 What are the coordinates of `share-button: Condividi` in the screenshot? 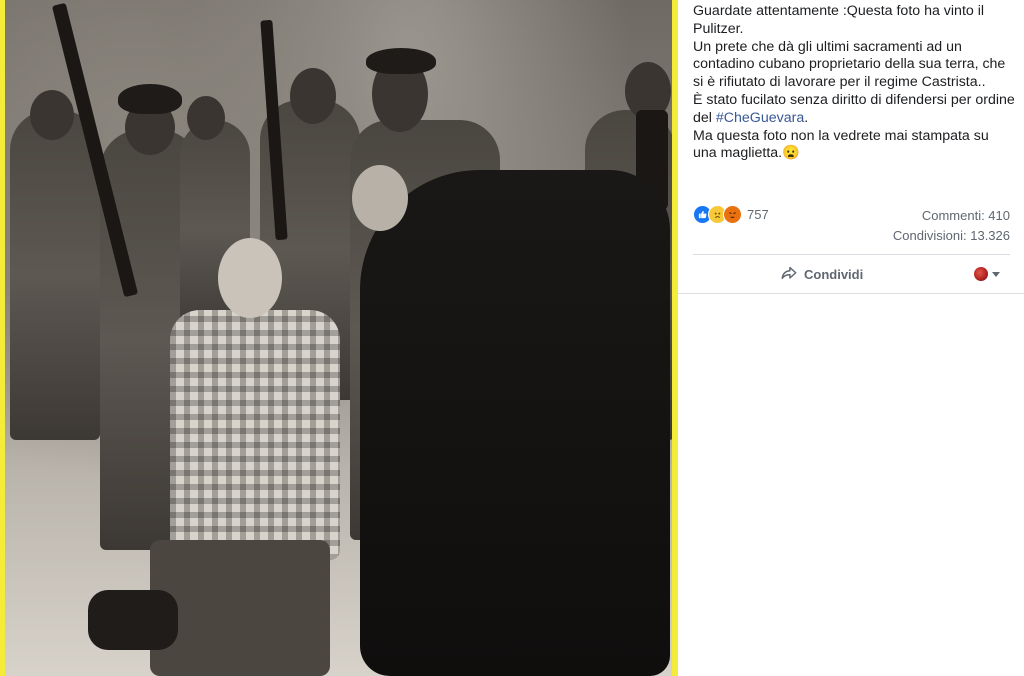 It's located at (821, 274).